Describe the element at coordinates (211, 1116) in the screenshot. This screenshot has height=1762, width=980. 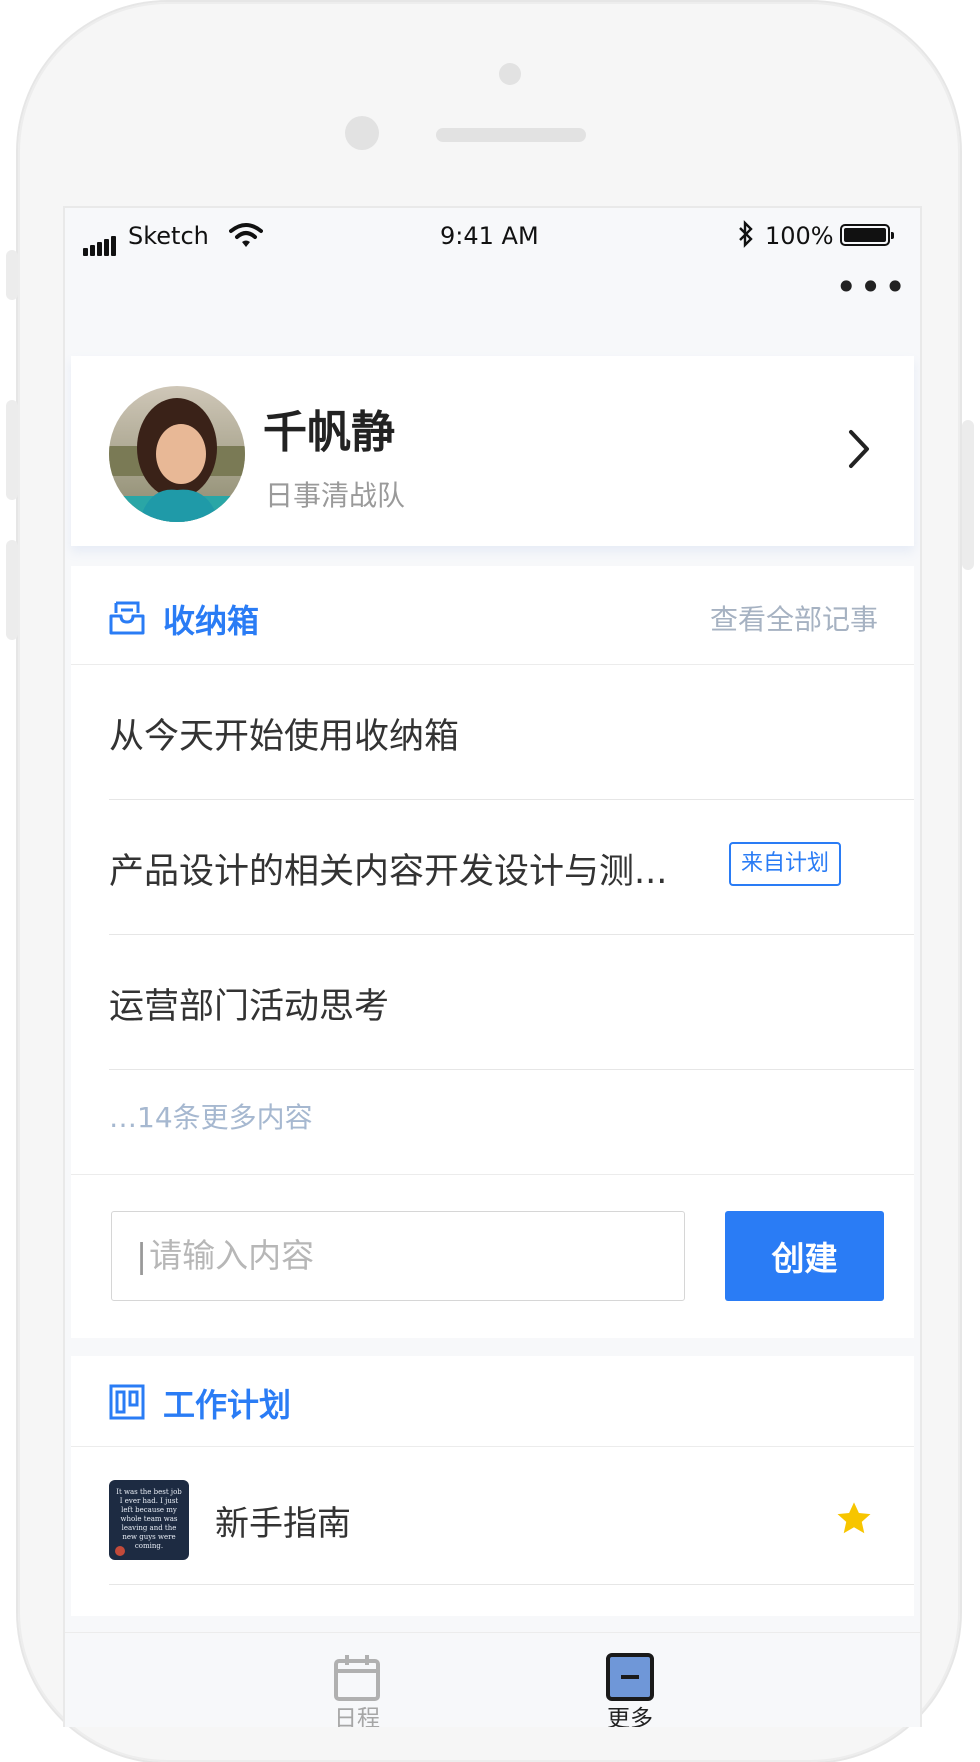
I see `more-items-link: …14条更多内容` at that location.